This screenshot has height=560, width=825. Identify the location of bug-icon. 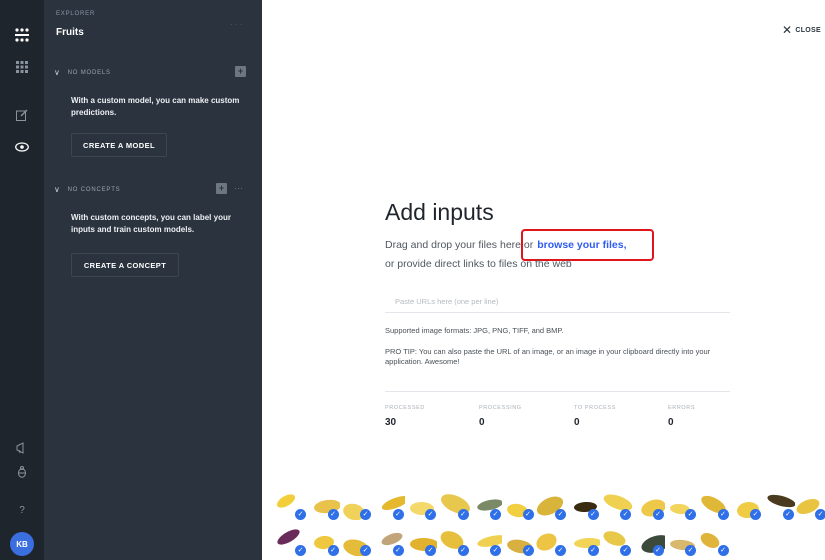
(22, 472).